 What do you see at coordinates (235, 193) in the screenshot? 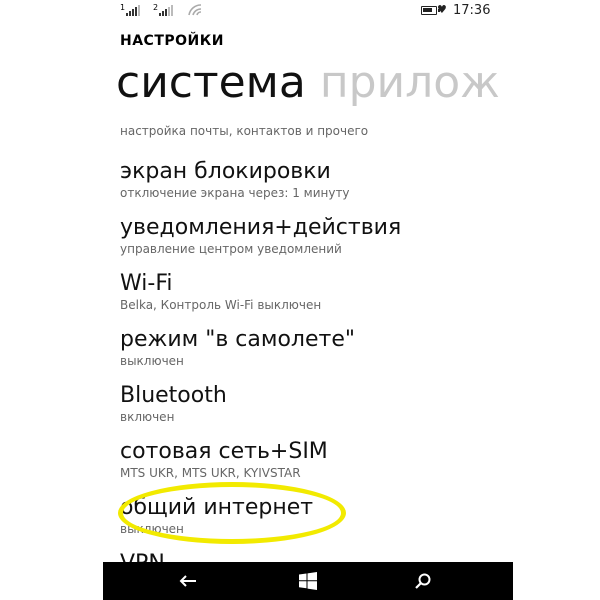
I see `settings-item-subtitle: отключение экрана через: 1 минуту` at bounding box center [235, 193].